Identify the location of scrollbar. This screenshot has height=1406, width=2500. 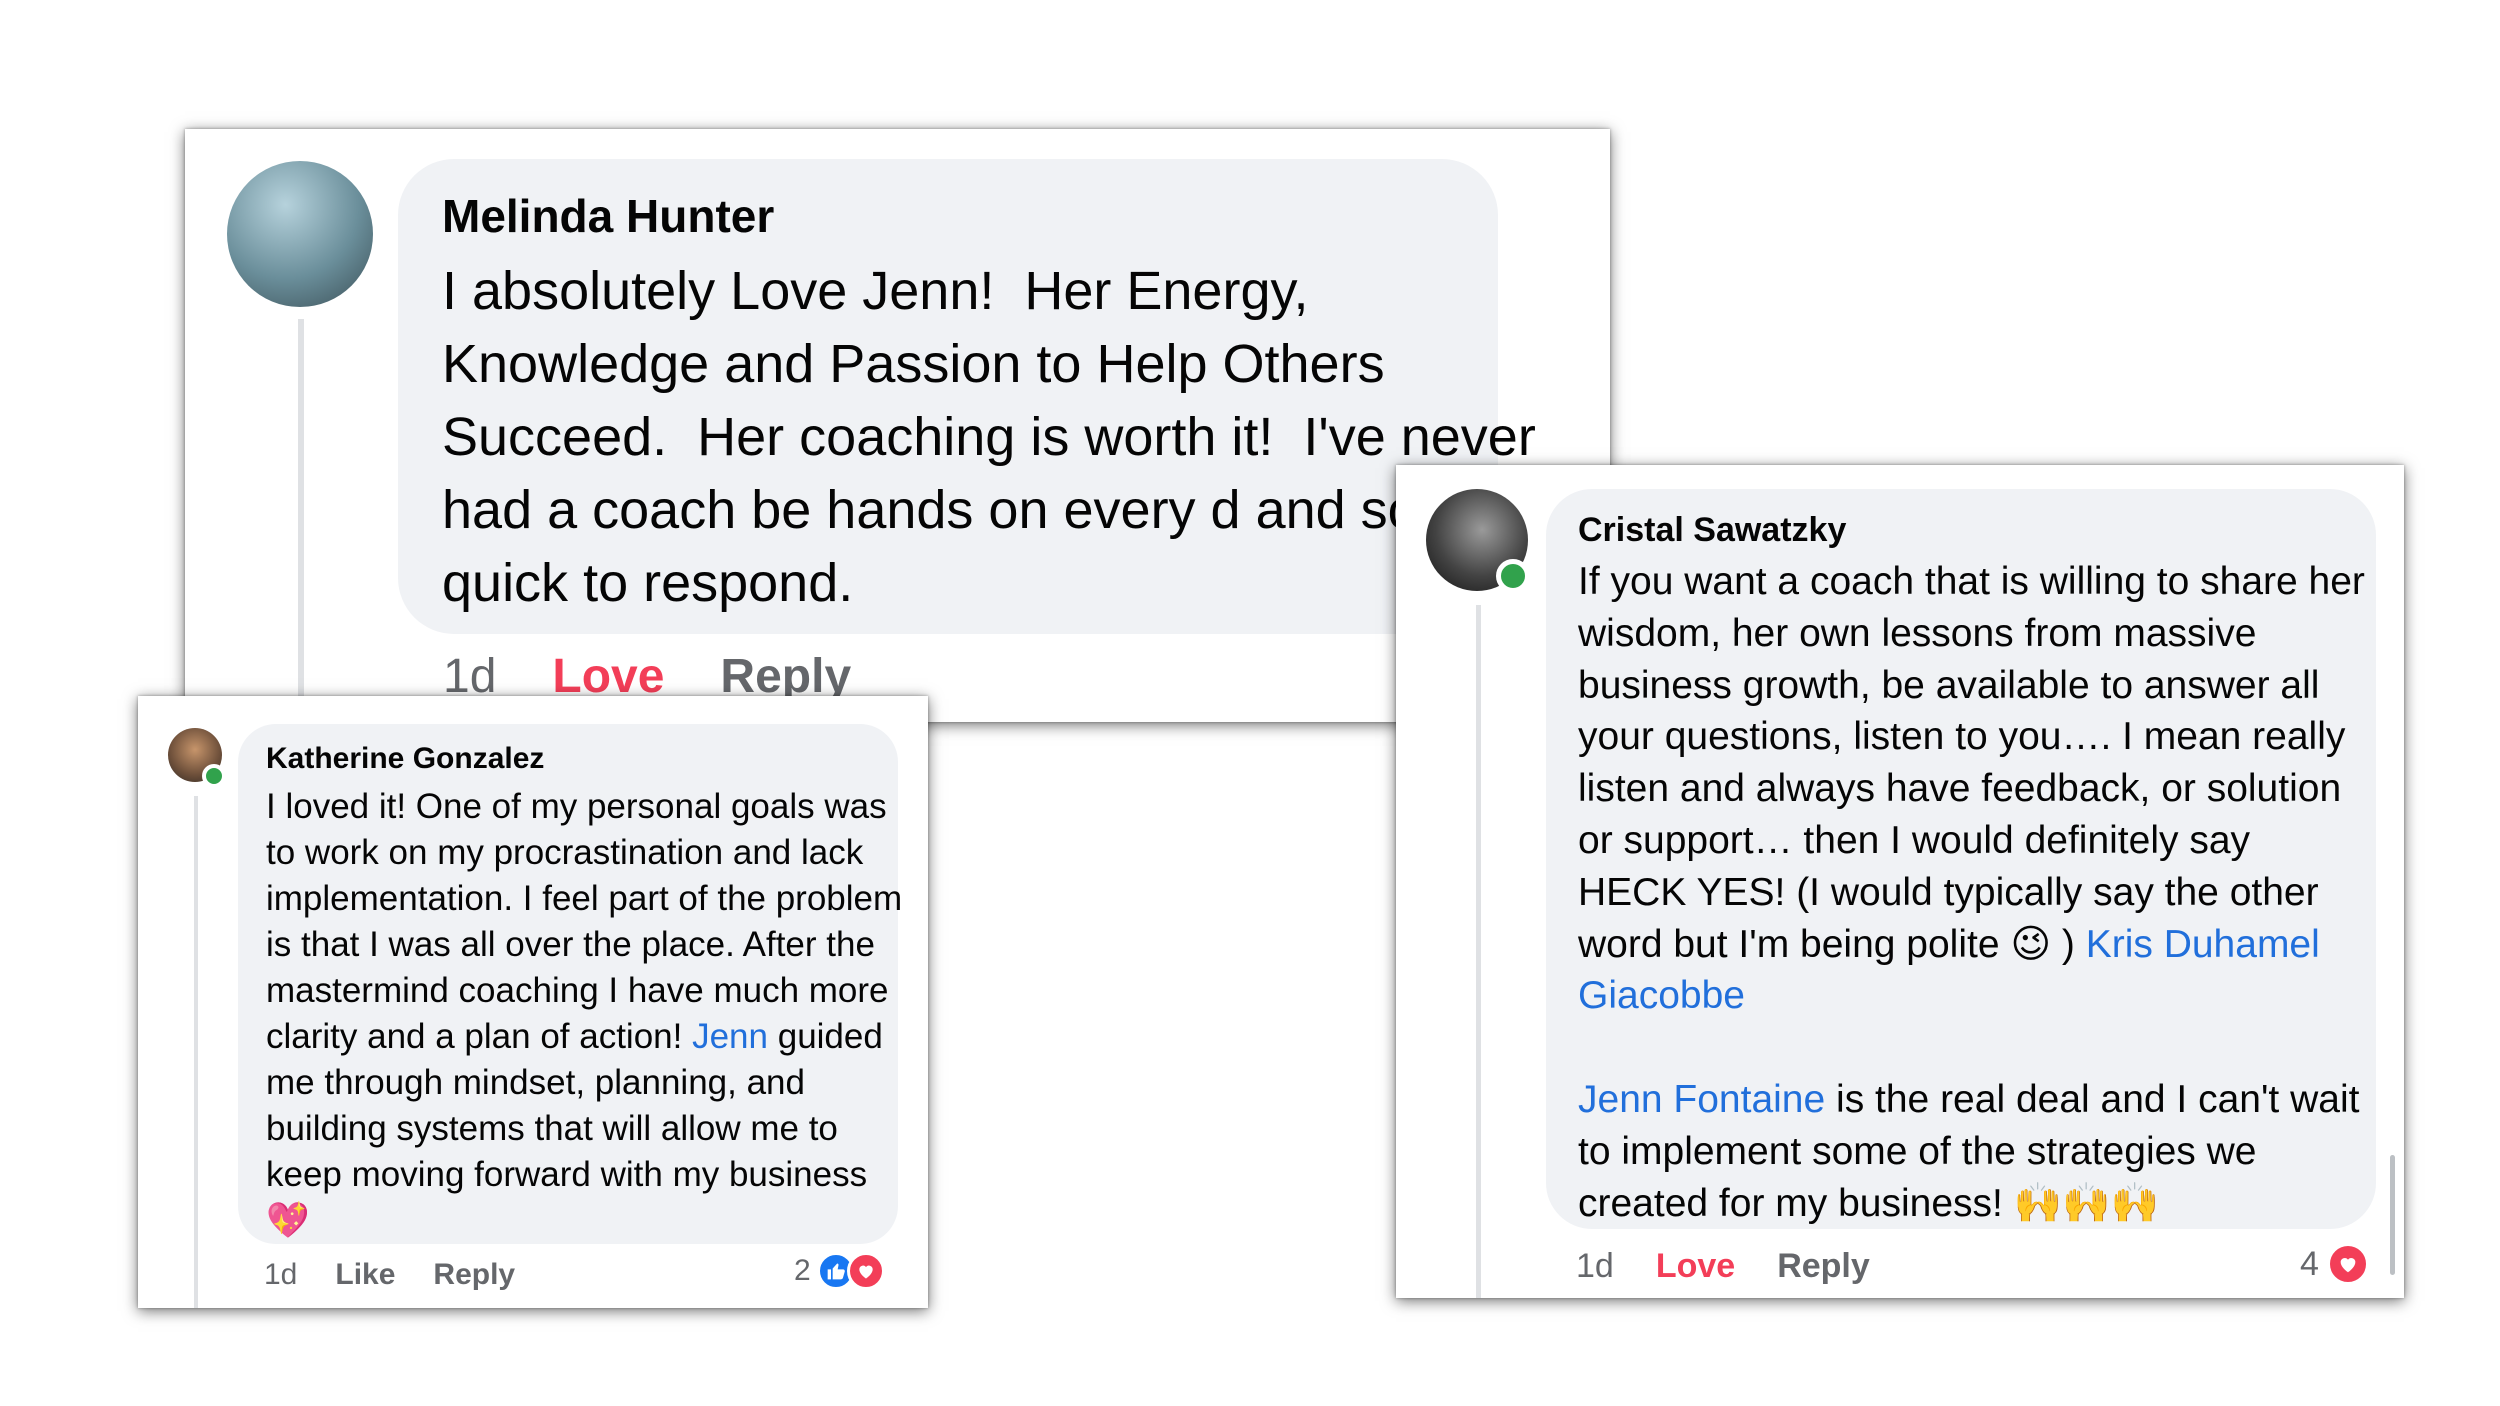
(2392, 1215).